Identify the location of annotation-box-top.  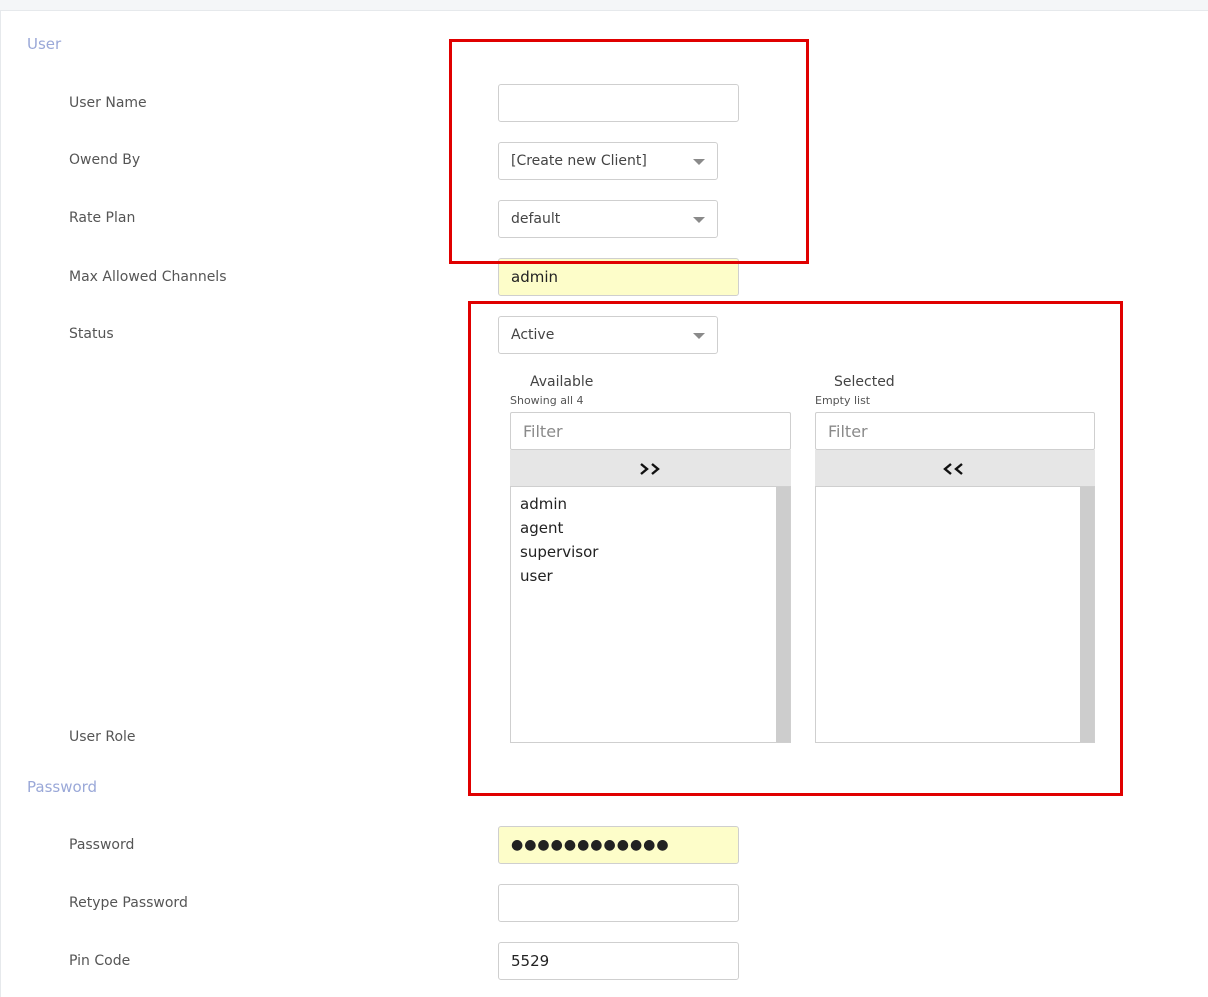
(629, 151).